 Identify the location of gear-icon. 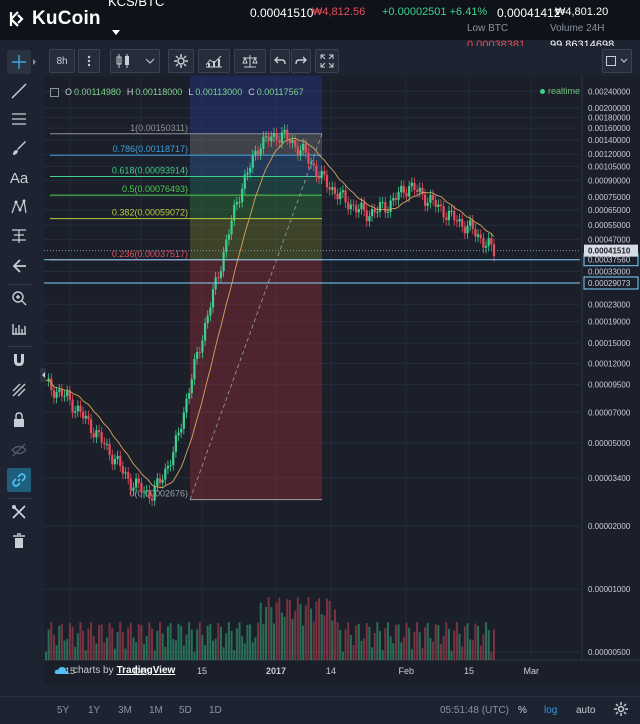
(181, 61).